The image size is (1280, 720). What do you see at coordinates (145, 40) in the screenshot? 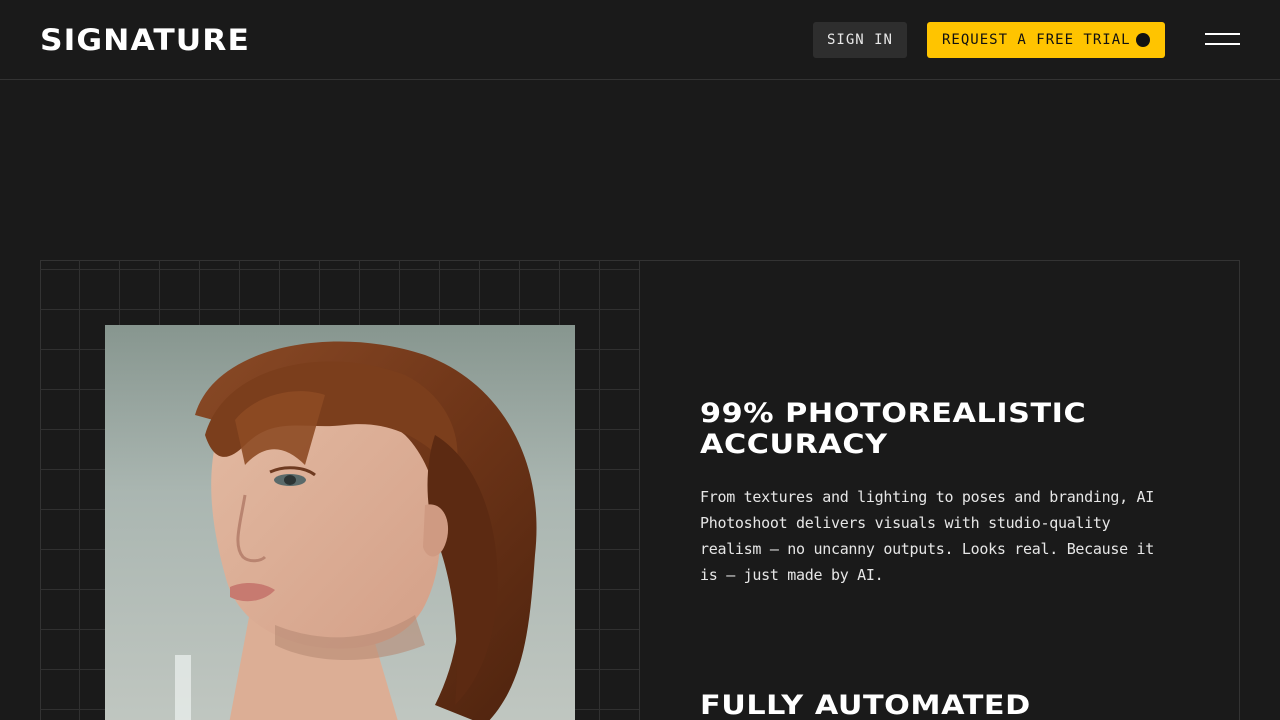
I see `signature-logo: SIGNATURE` at bounding box center [145, 40].